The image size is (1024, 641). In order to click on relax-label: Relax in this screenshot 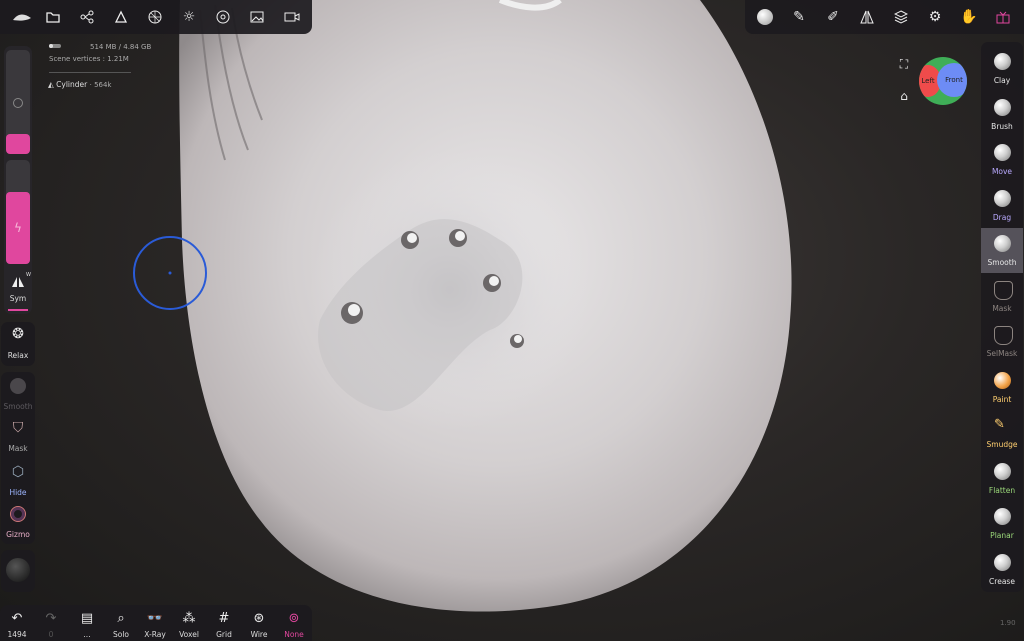, I will do `click(18, 355)`.